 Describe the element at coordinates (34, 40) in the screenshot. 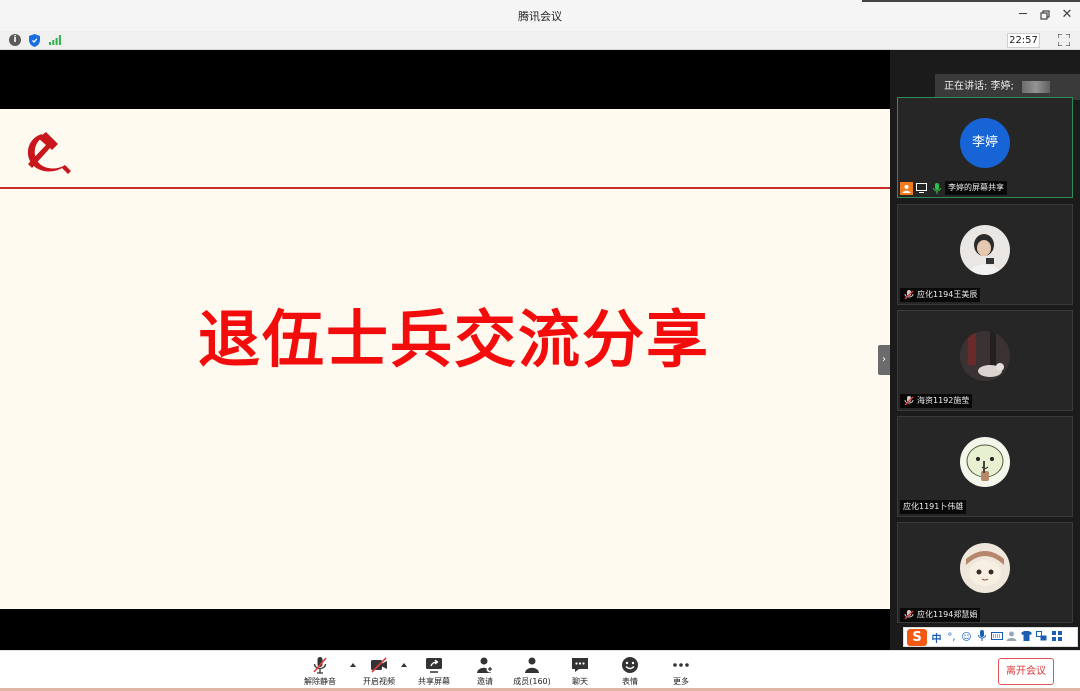

I see `security-shield-icon` at that location.